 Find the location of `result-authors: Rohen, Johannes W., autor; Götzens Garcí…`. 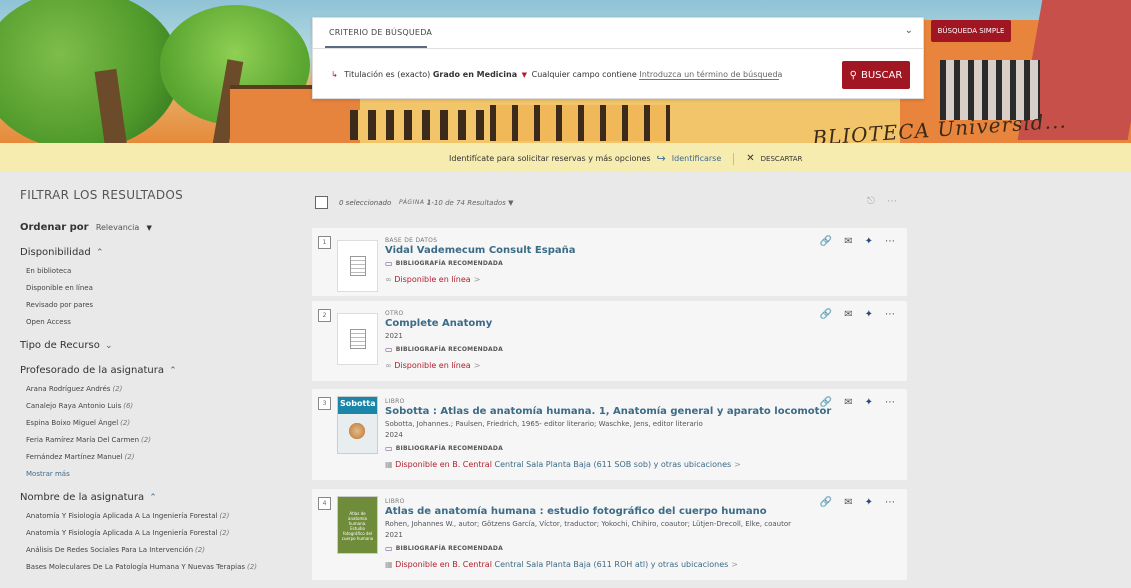

result-authors: Rohen, Johannes W., autor; Götzens Garcí… is located at coordinates (588, 524).